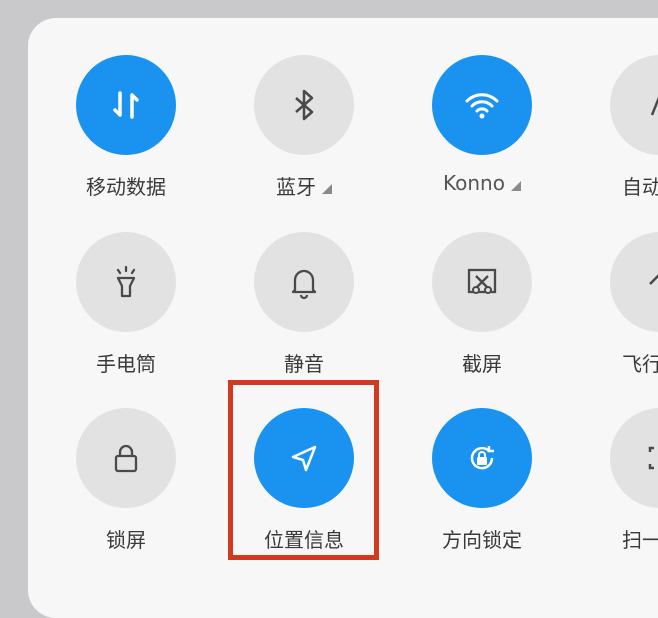  Describe the element at coordinates (634, 105) in the screenshot. I see `auto-brightness-icon` at that location.